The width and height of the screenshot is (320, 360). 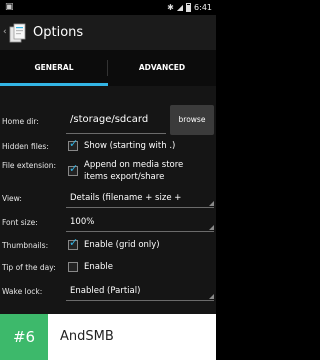 I want to click on action-bar: ‹ Options, so click(x=108, y=32).